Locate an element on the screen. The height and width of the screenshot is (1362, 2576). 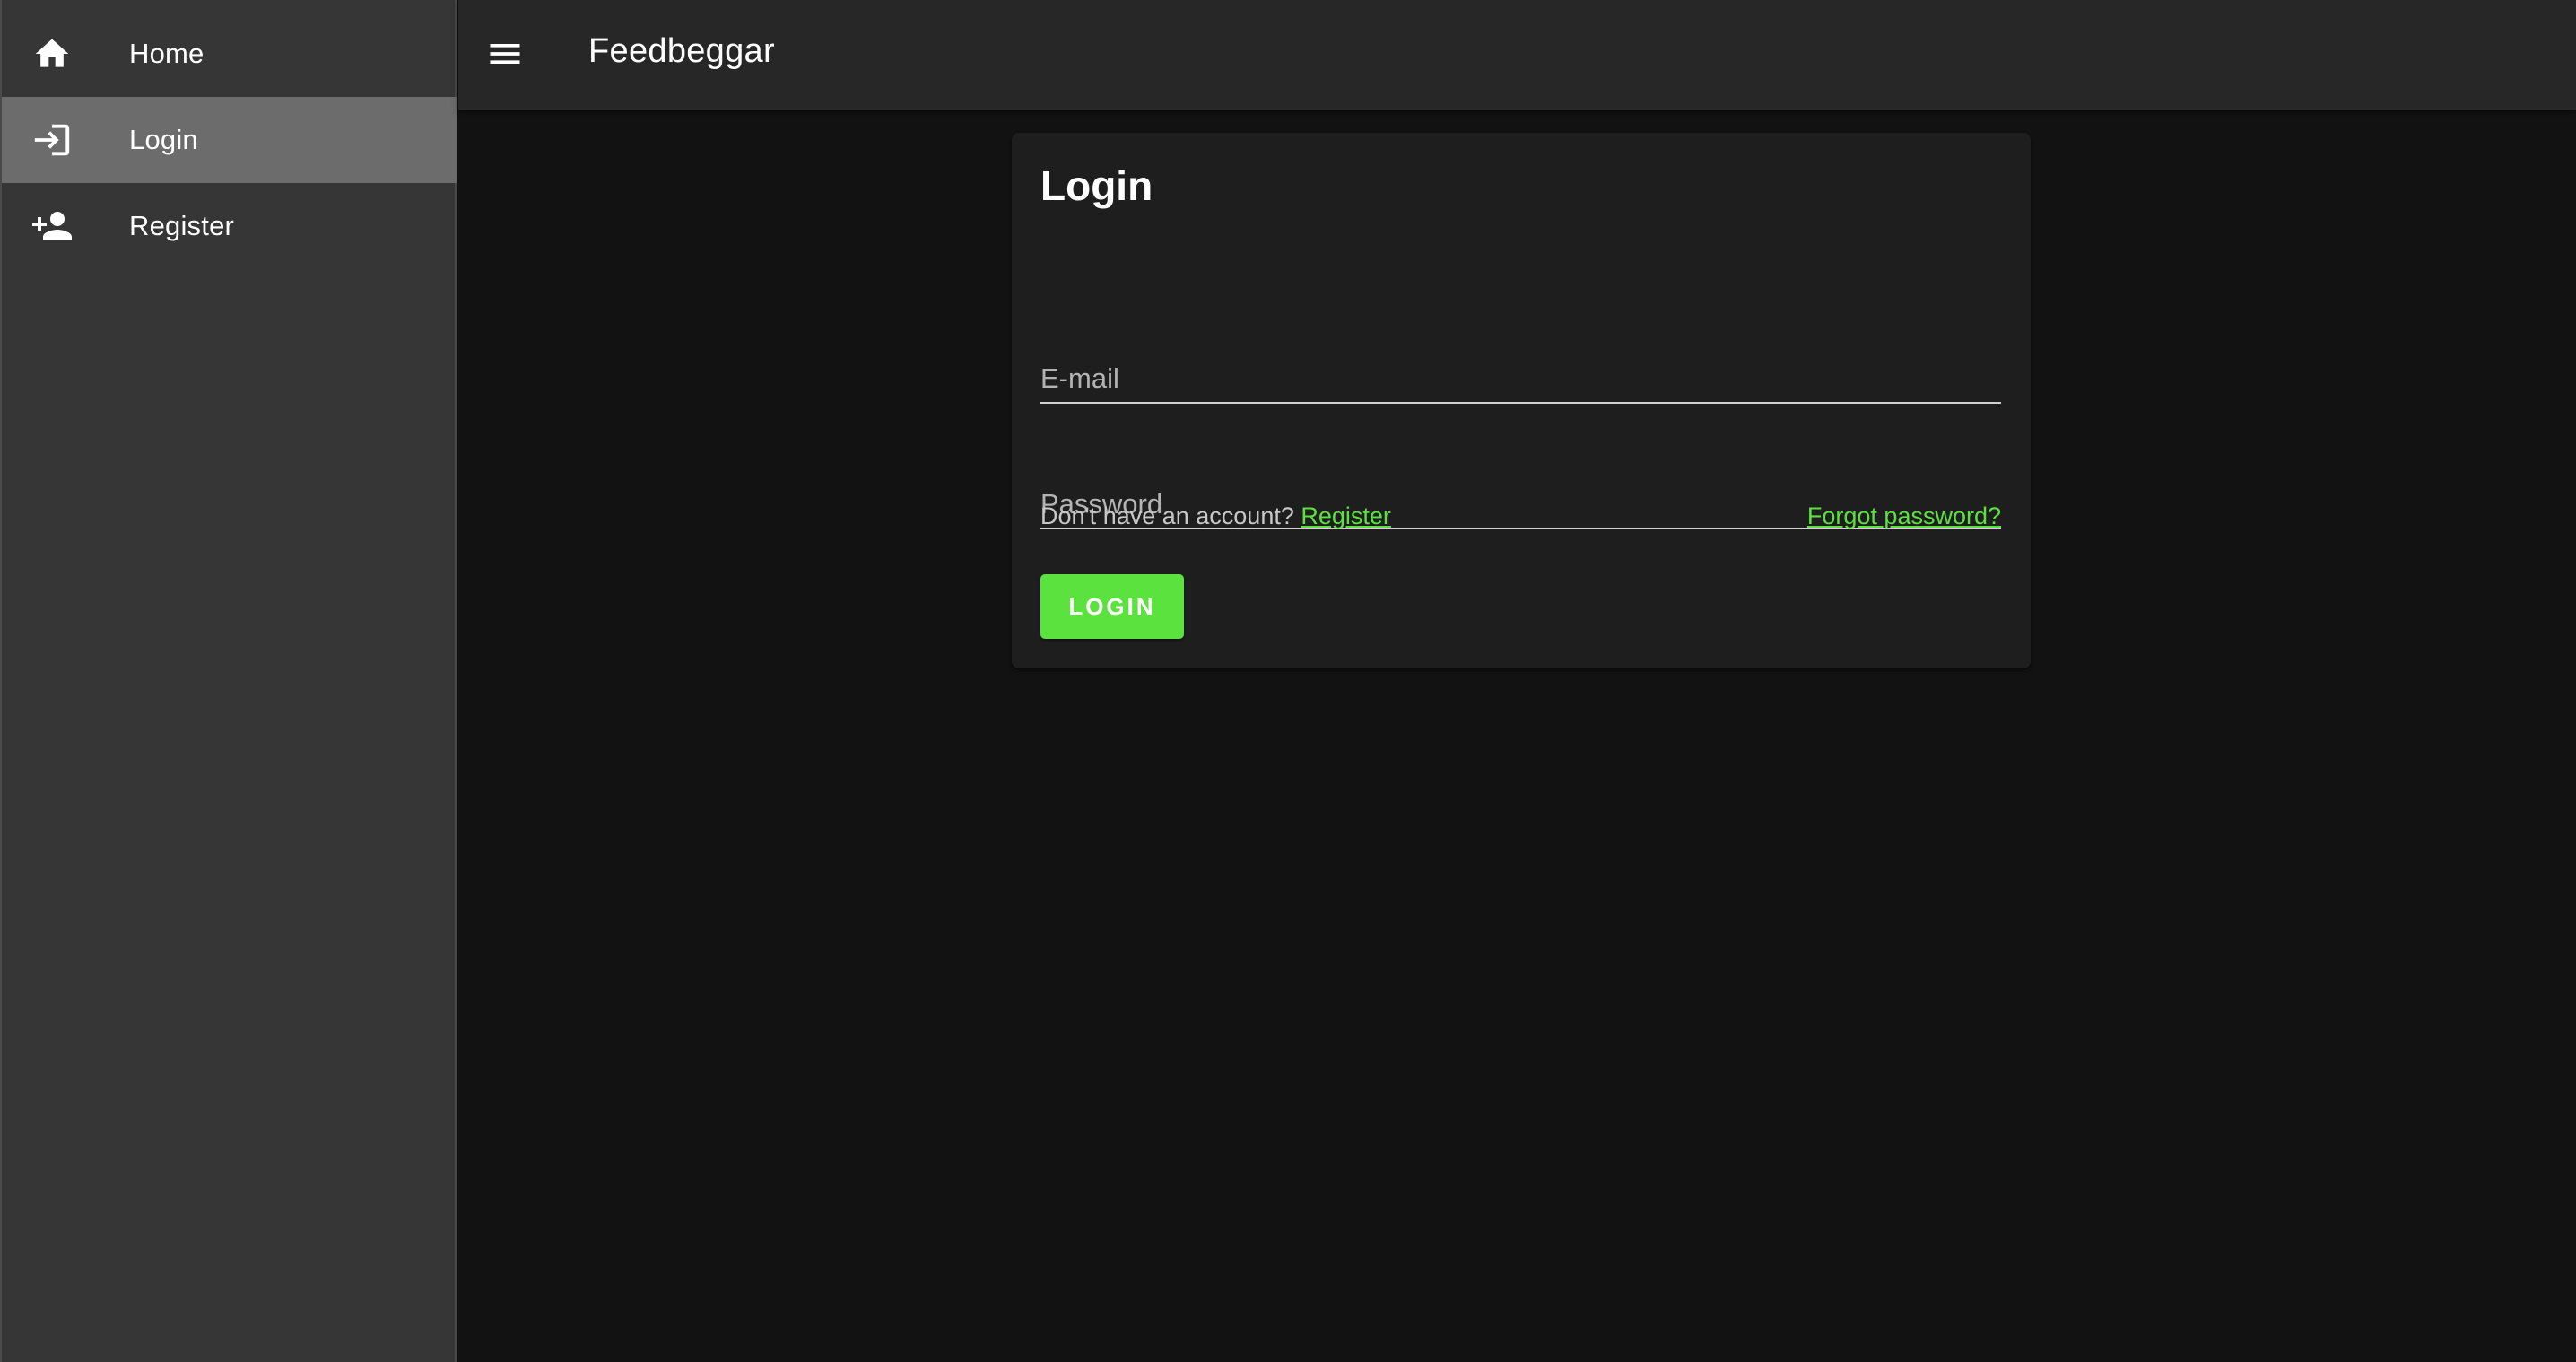
sidebar-item-label: Home is located at coordinates (167, 54).